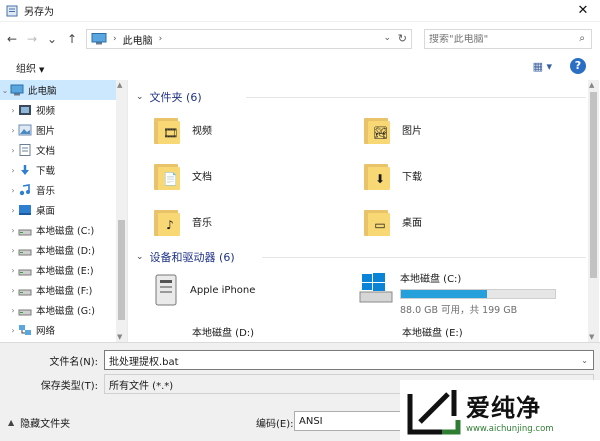 The height and width of the screenshot is (441, 600). Describe the element at coordinates (138, 39) in the screenshot. I see `breadcrumb-this-pc: 此电脑` at that location.